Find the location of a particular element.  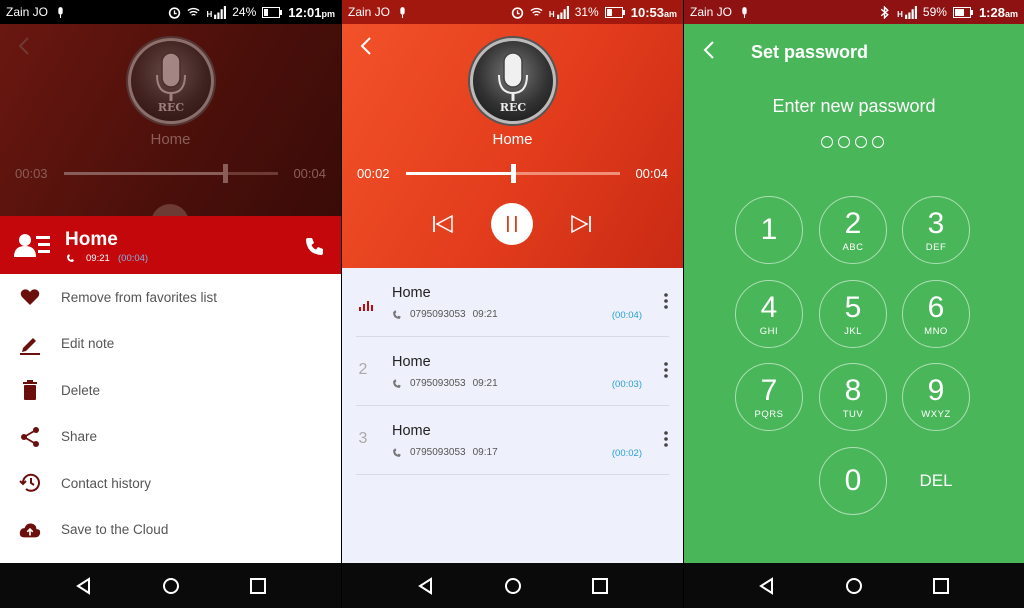

clock-time: 12:01 is located at coordinates (305, 12).